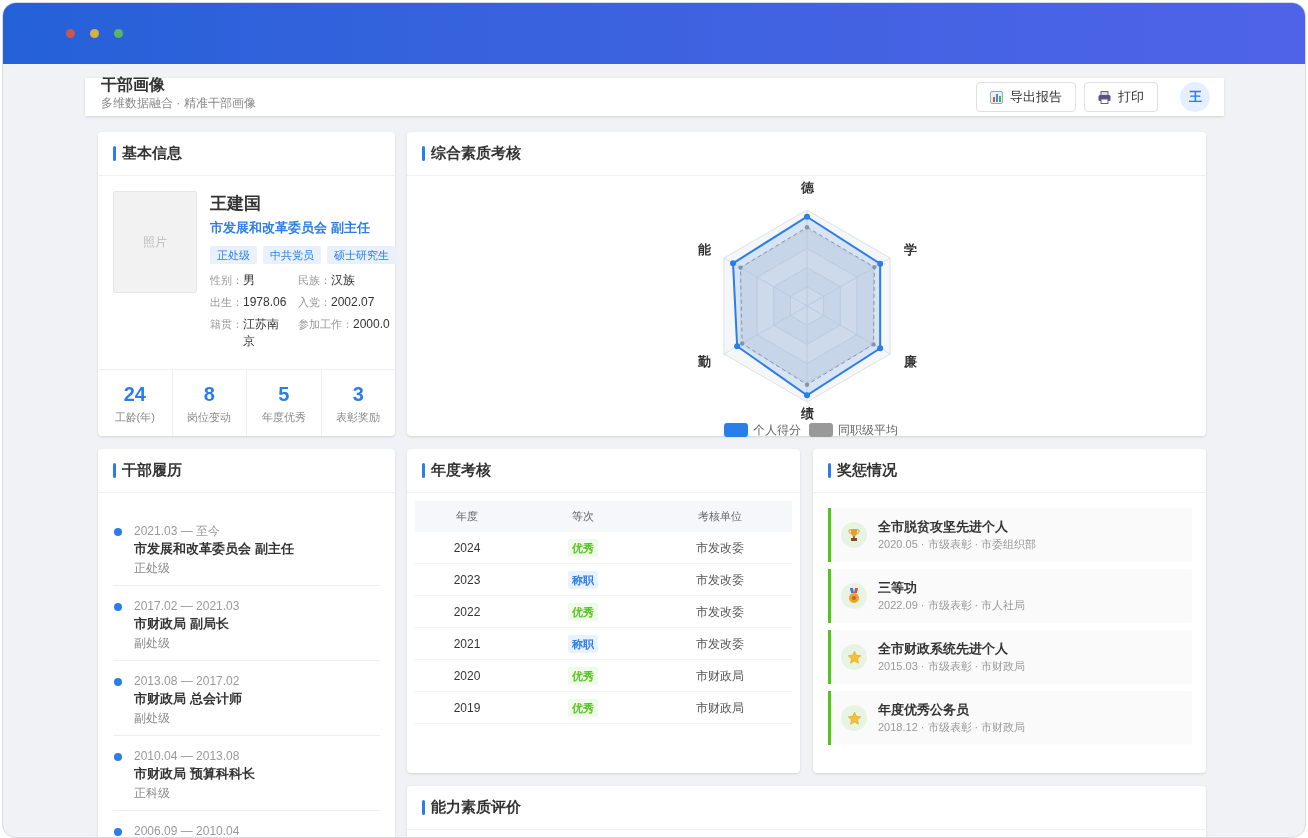  Describe the element at coordinates (188, 699) in the screenshot. I see `career-position: 市财政局 总会计师` at that location.